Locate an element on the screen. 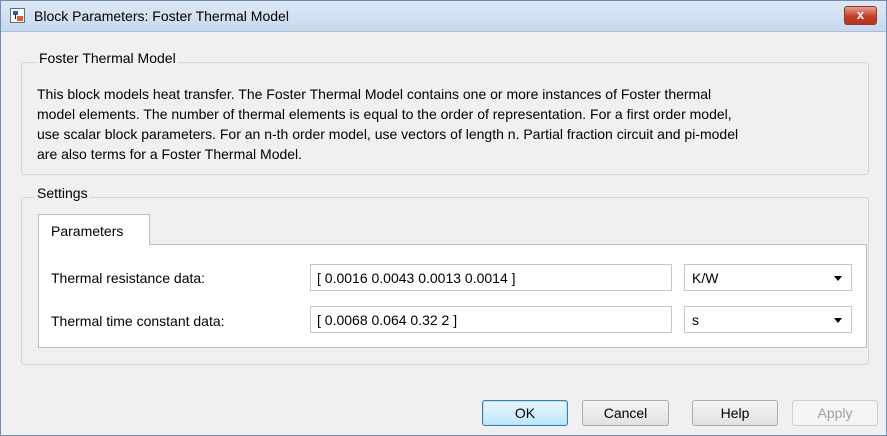  tab-parameters: Parameters is located at coordinates (94, 229).